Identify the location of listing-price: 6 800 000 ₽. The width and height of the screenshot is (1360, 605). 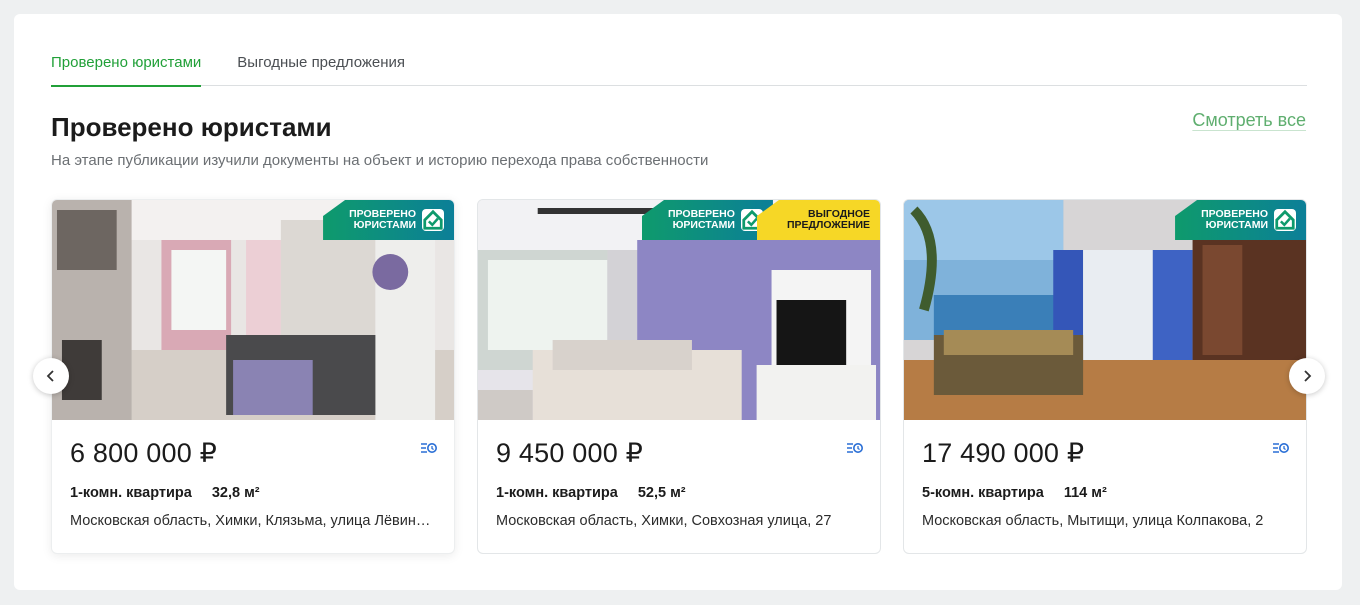
(143, 453).